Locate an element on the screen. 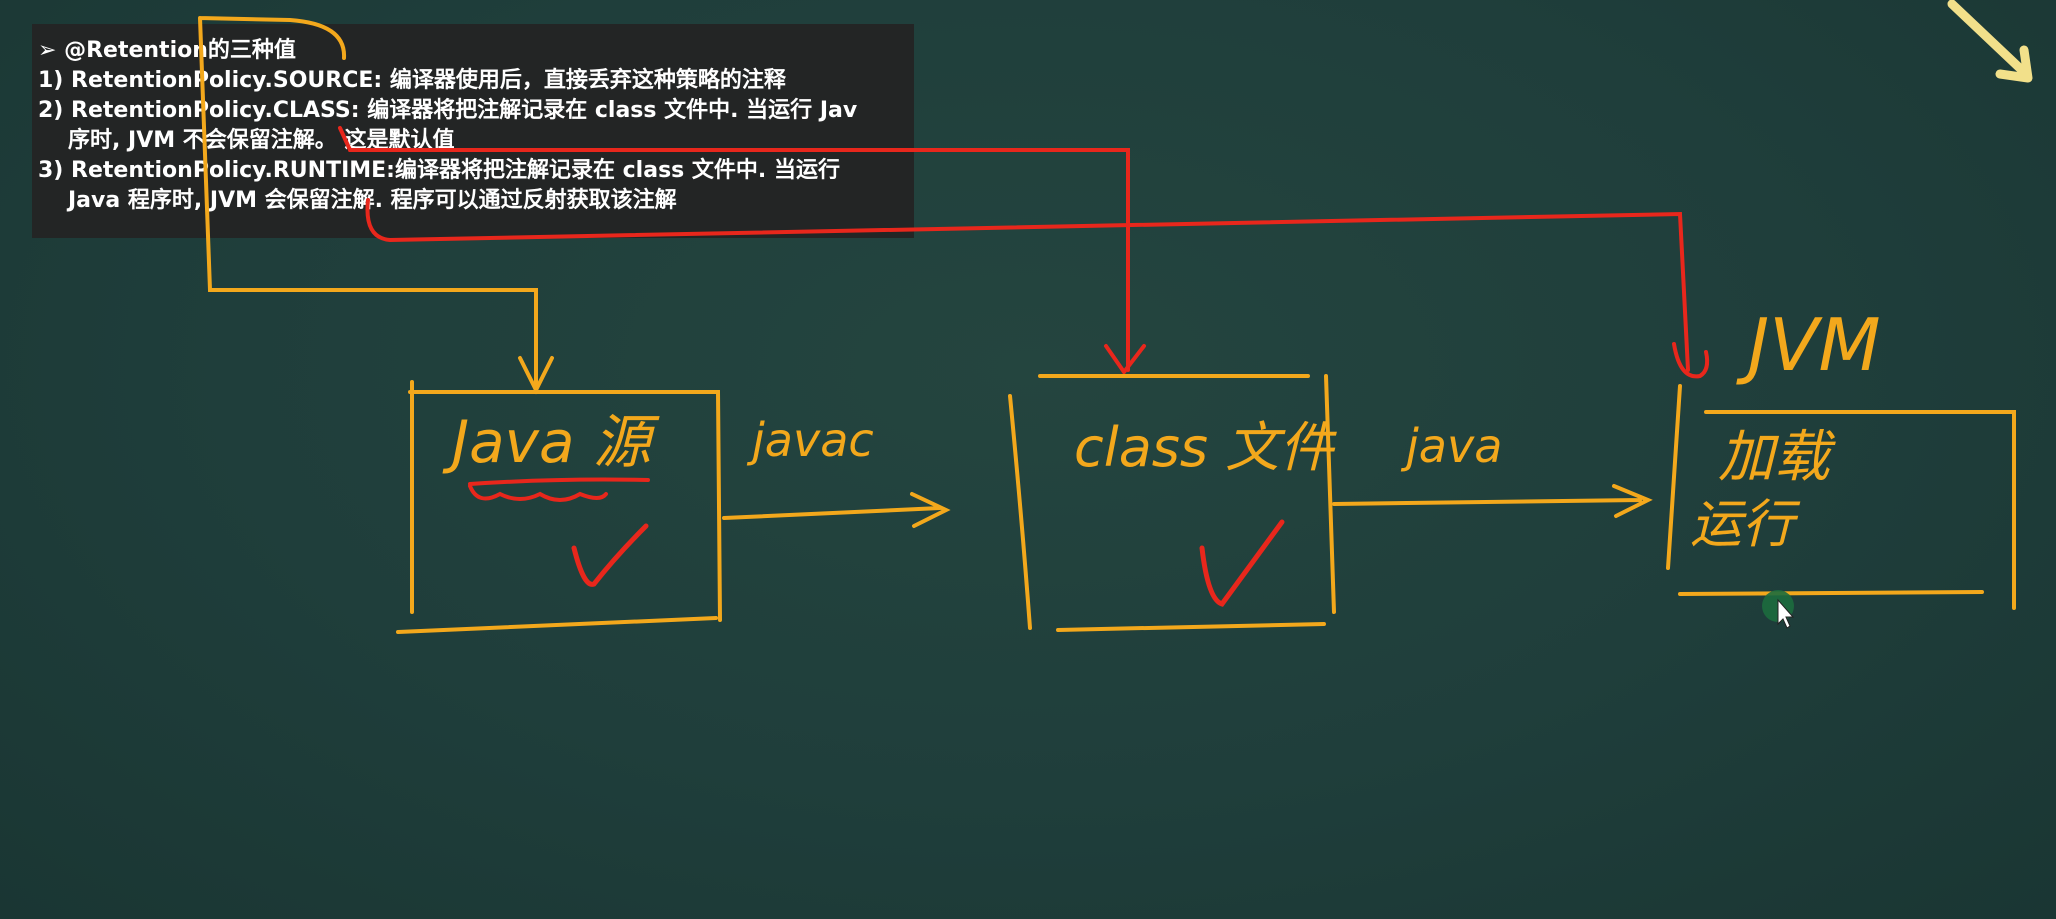  run-arrow-label: java is located at coordinates (1451, 446).